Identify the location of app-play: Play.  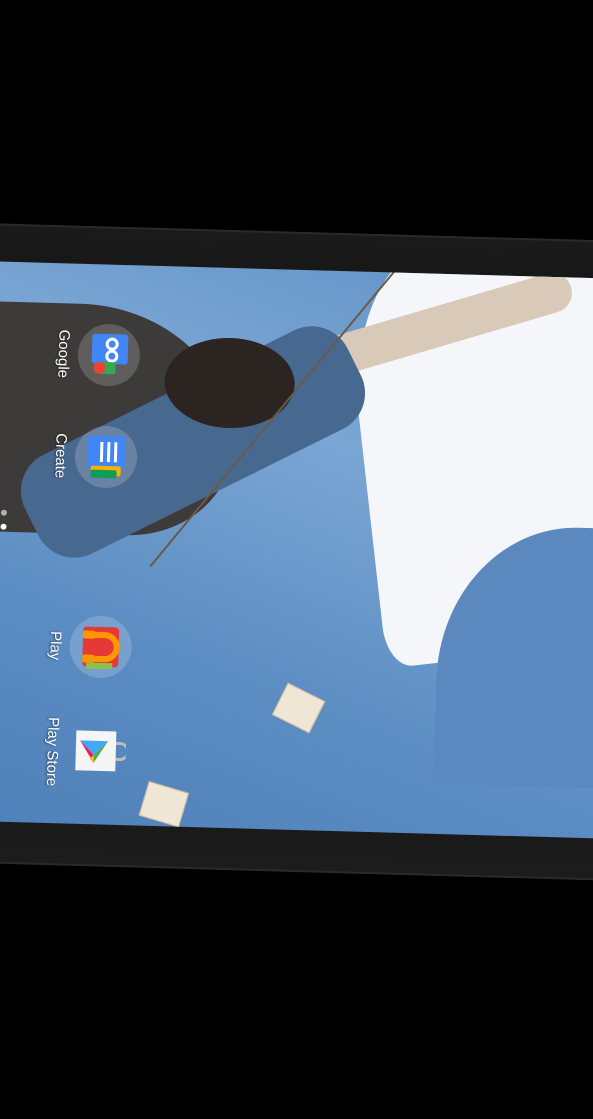
(89, 646).